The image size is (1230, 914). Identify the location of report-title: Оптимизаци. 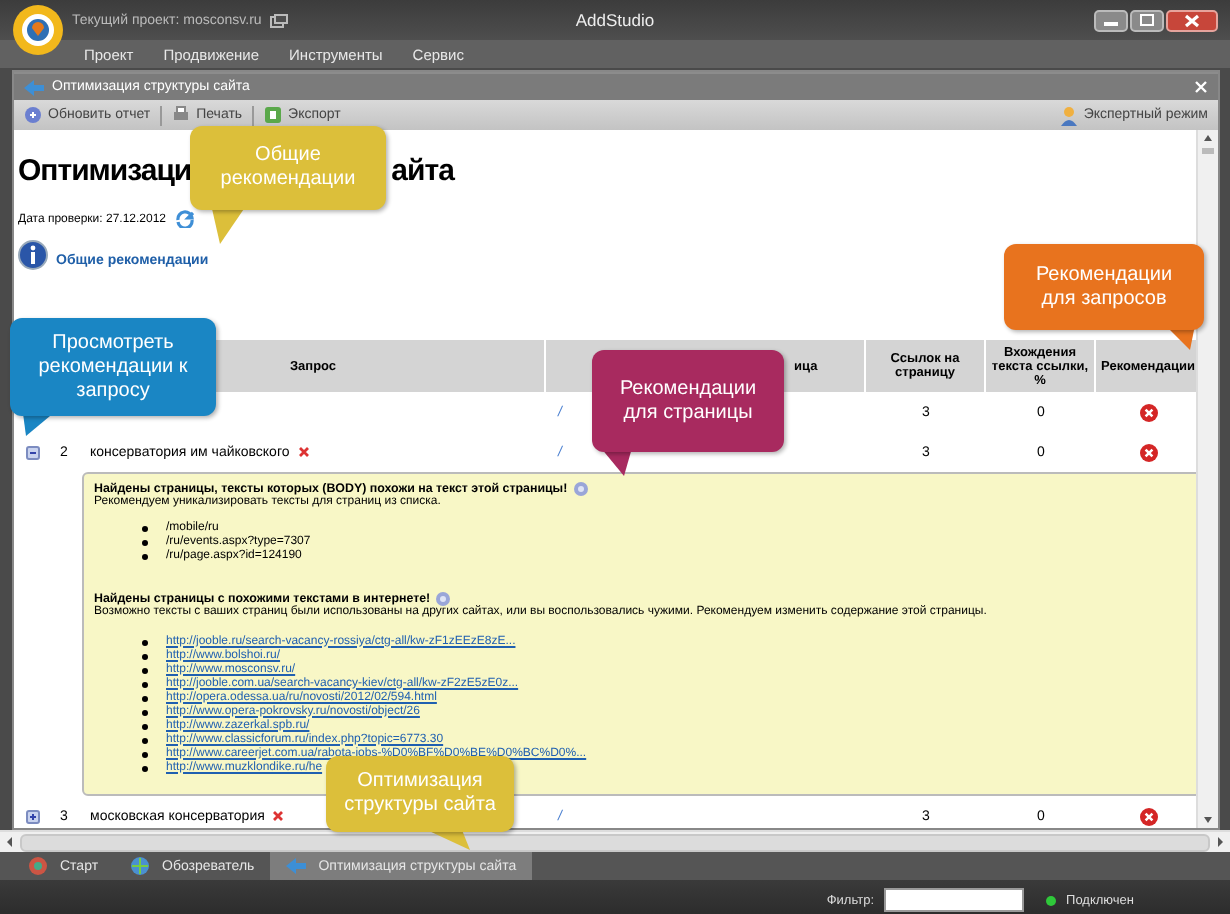
(105, 170).